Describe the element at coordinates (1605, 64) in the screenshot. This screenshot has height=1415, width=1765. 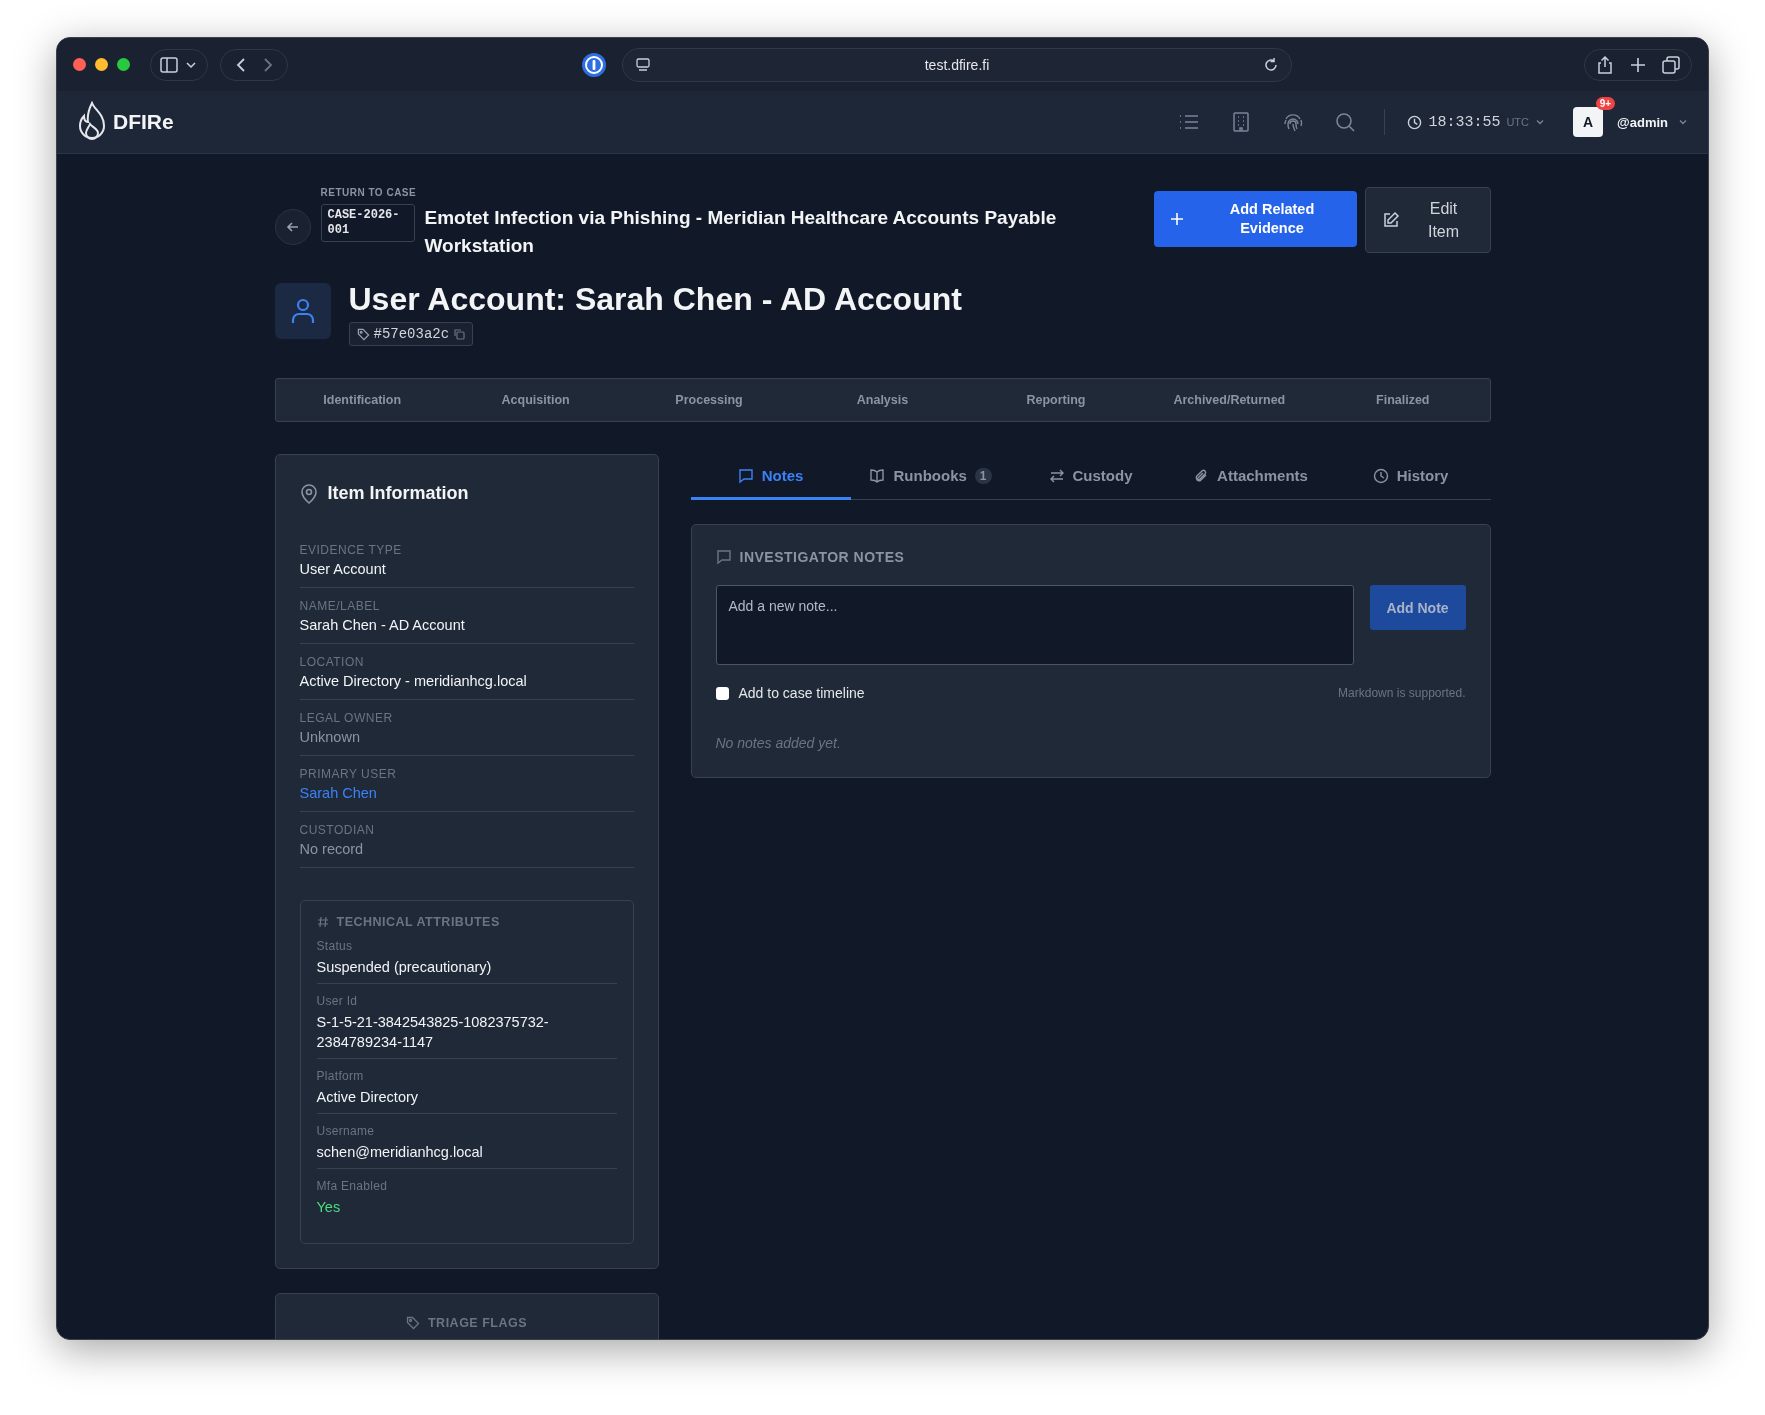
I see `share-icon` at that location.